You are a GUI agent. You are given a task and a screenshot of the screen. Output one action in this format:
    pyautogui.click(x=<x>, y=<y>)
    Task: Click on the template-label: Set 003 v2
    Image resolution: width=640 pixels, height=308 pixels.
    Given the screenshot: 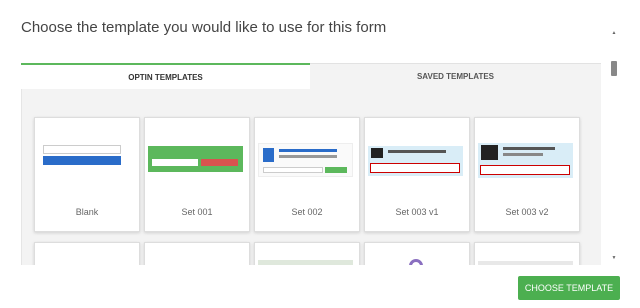 What is the action you would take?
    pyautogui.click(x=527, y=212)
    